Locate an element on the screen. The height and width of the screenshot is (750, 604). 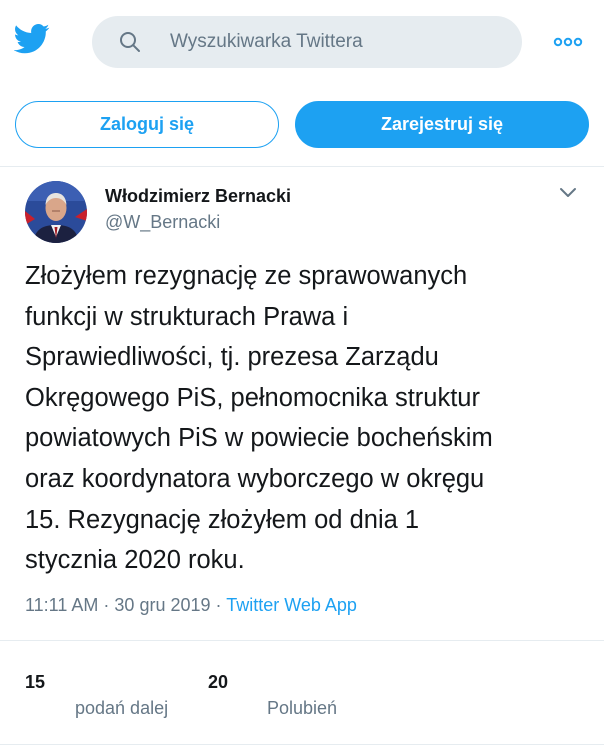
search-icon is located at coordinates (130, 42).